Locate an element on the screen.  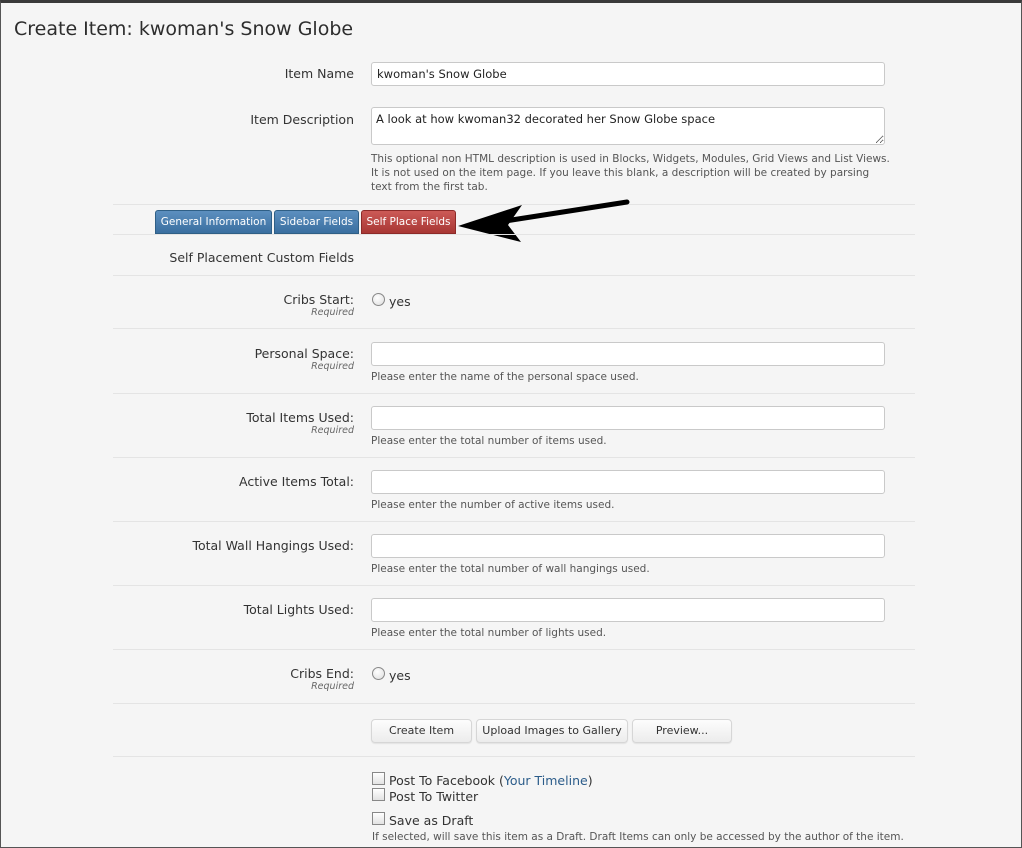
total-items-used-label: Total Items Used: is located at coordinates (300, 417).